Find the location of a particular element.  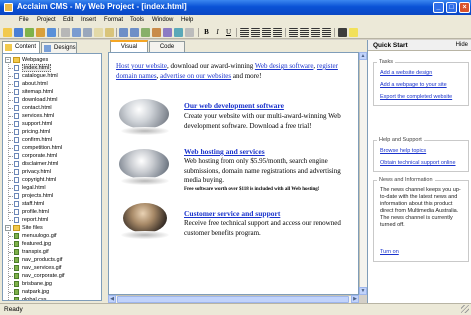

scroll-down-button: ▼ is located at coordinates (363, 291).